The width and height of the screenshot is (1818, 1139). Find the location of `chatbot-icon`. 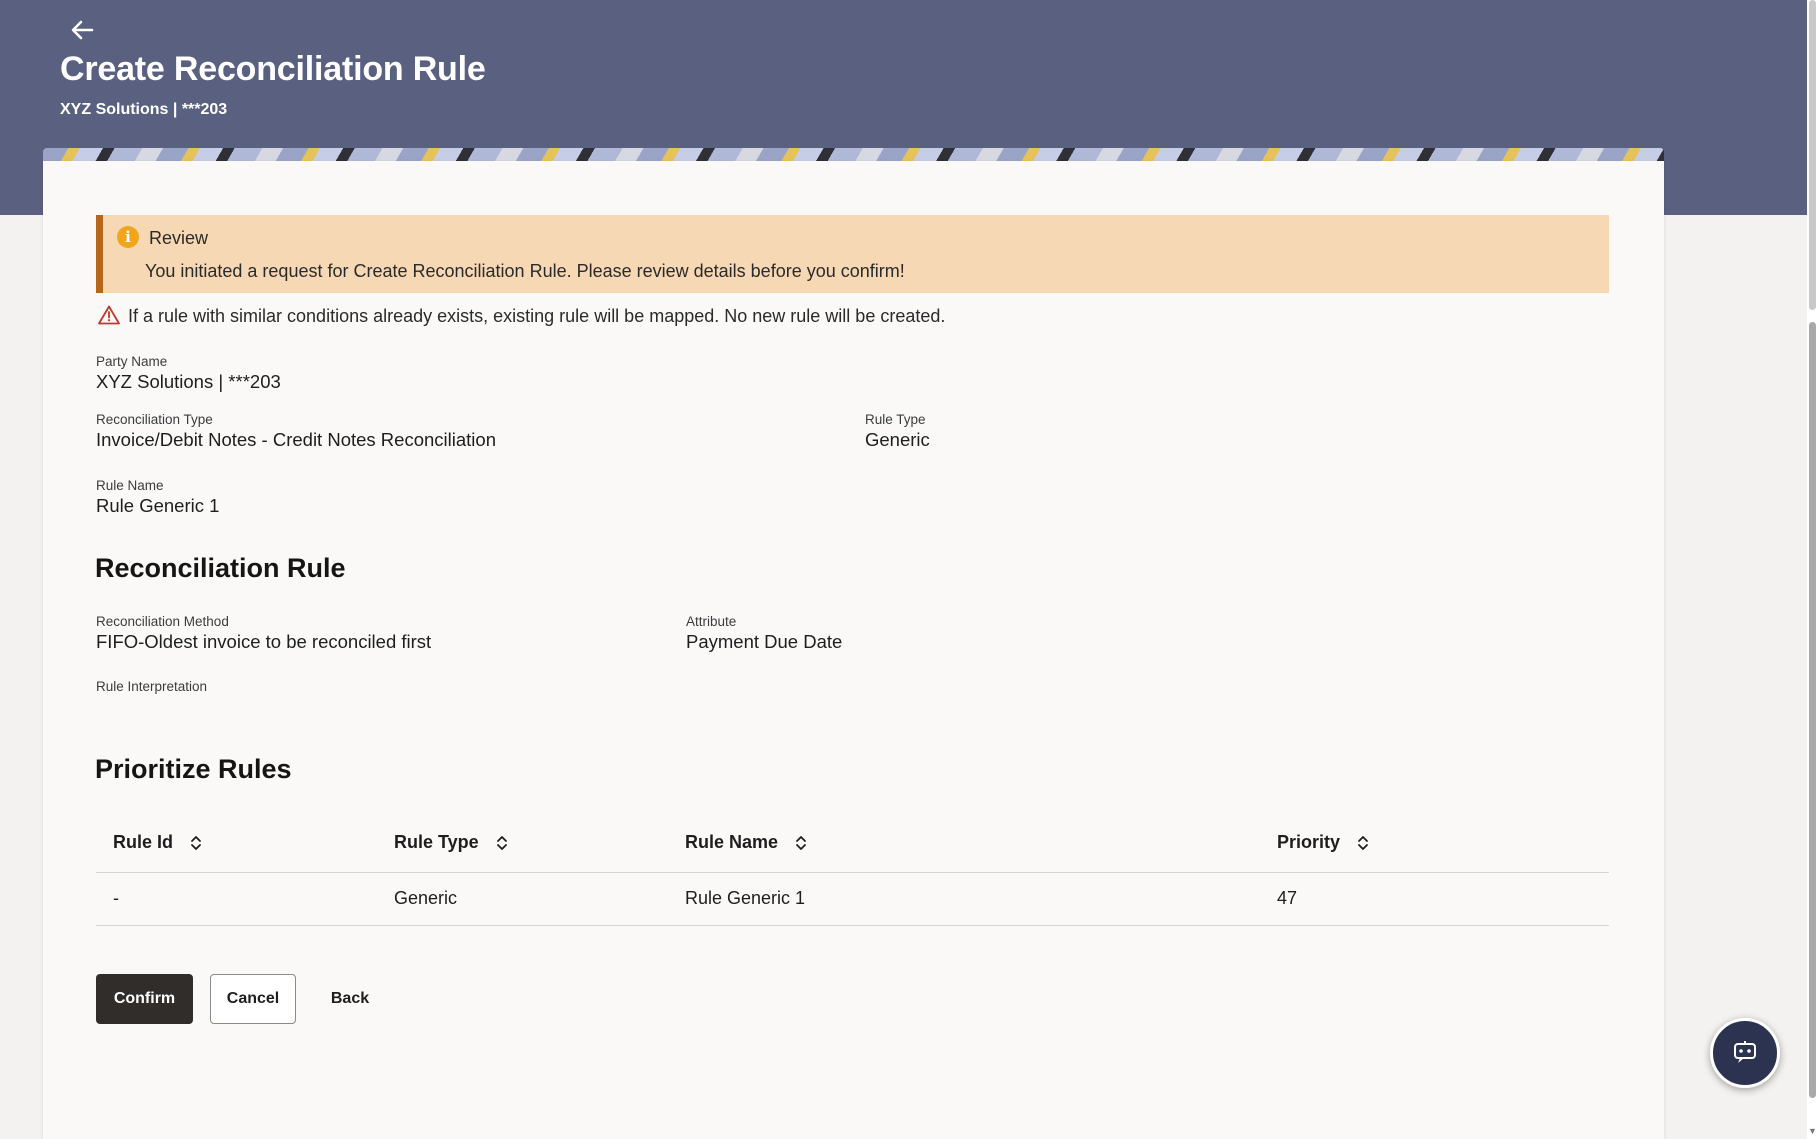

chatbot-icon is located at coordinates (1745, 1052).